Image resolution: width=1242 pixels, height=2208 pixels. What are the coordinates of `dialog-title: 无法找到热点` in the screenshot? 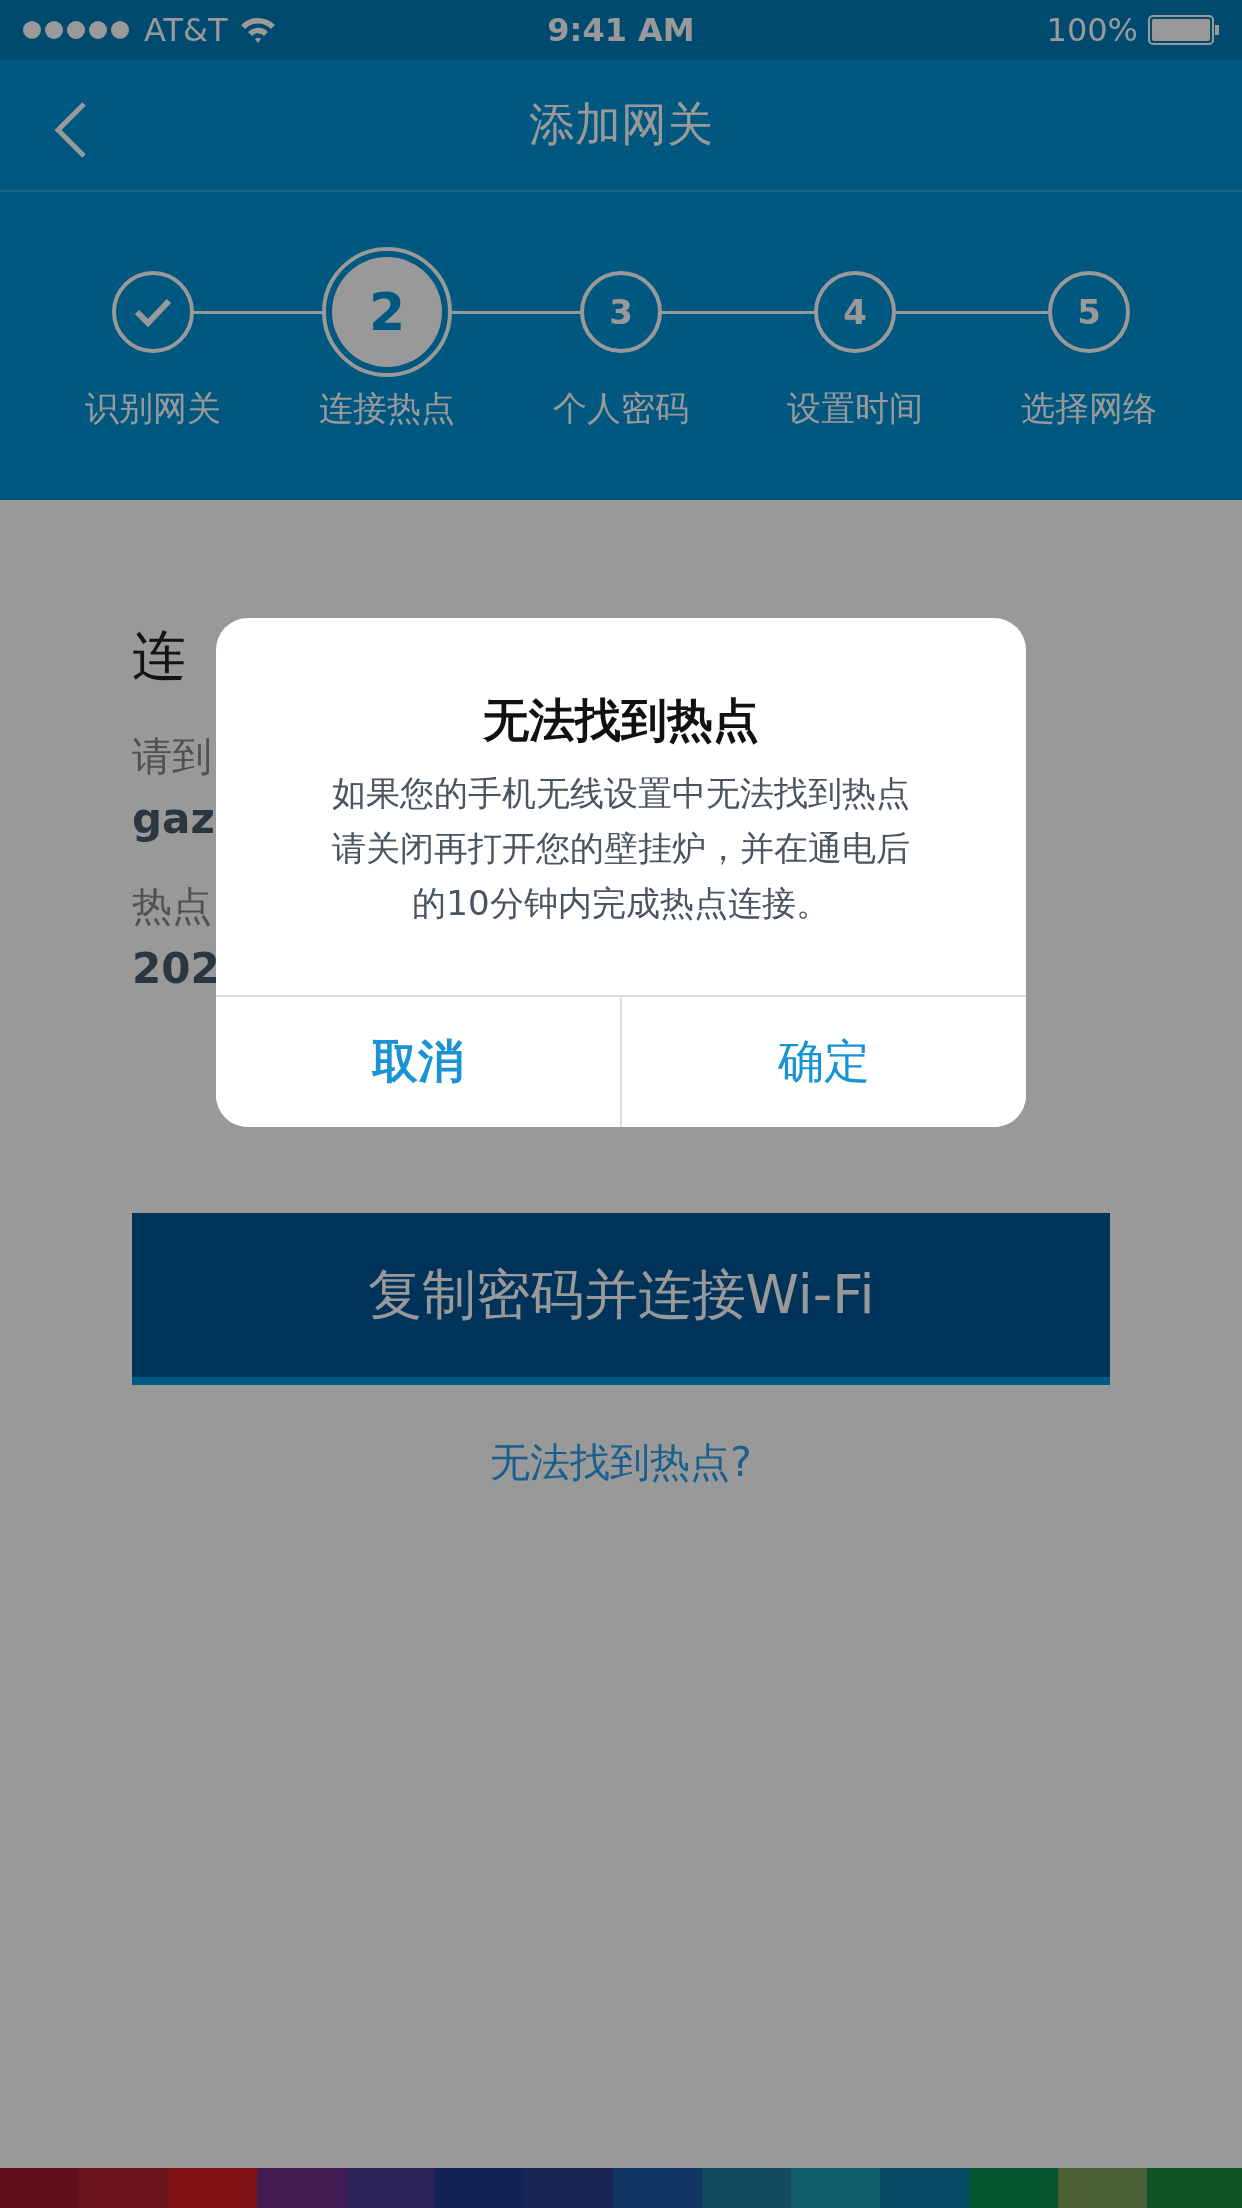 It's located at (621, 720).